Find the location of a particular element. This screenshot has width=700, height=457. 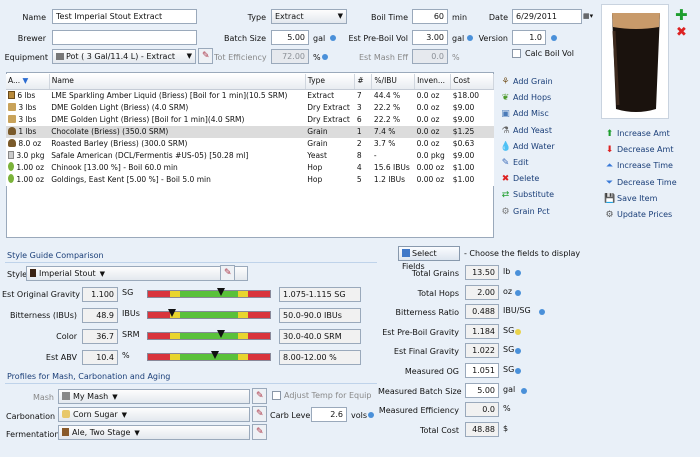

action-add-grain-button: ⚘ Add Grain is located at coordinates (526, 82).